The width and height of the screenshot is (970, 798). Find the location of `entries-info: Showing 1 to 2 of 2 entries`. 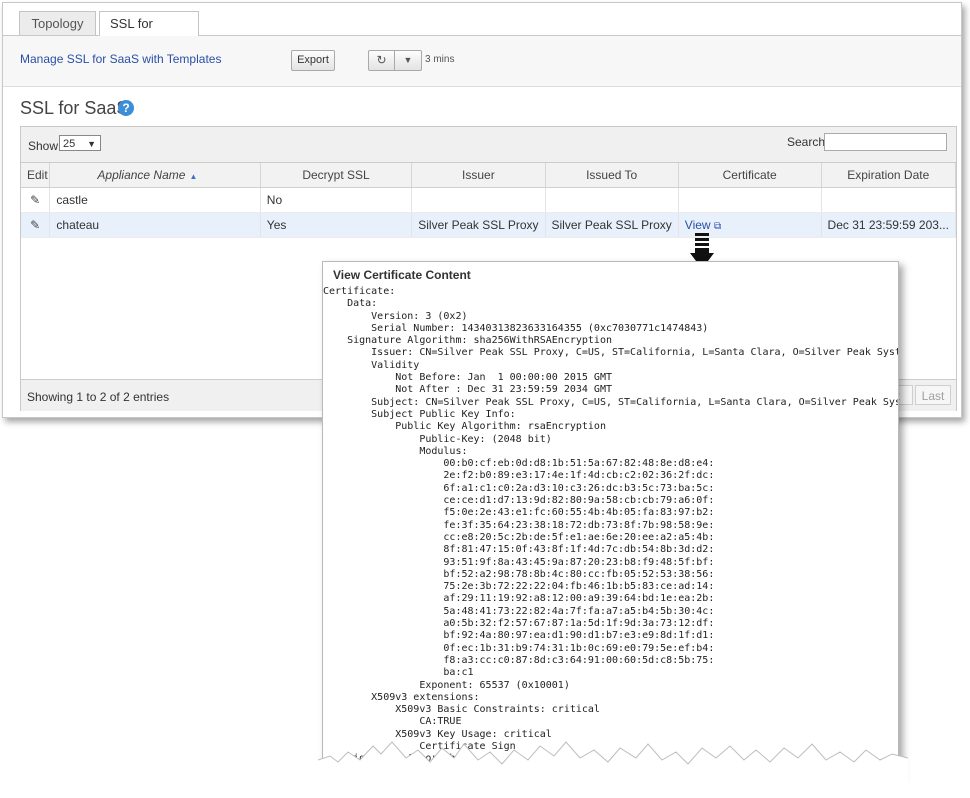

entries-info: Showing 1 to 2 of 2 entries is located at coordinates (98, 397).